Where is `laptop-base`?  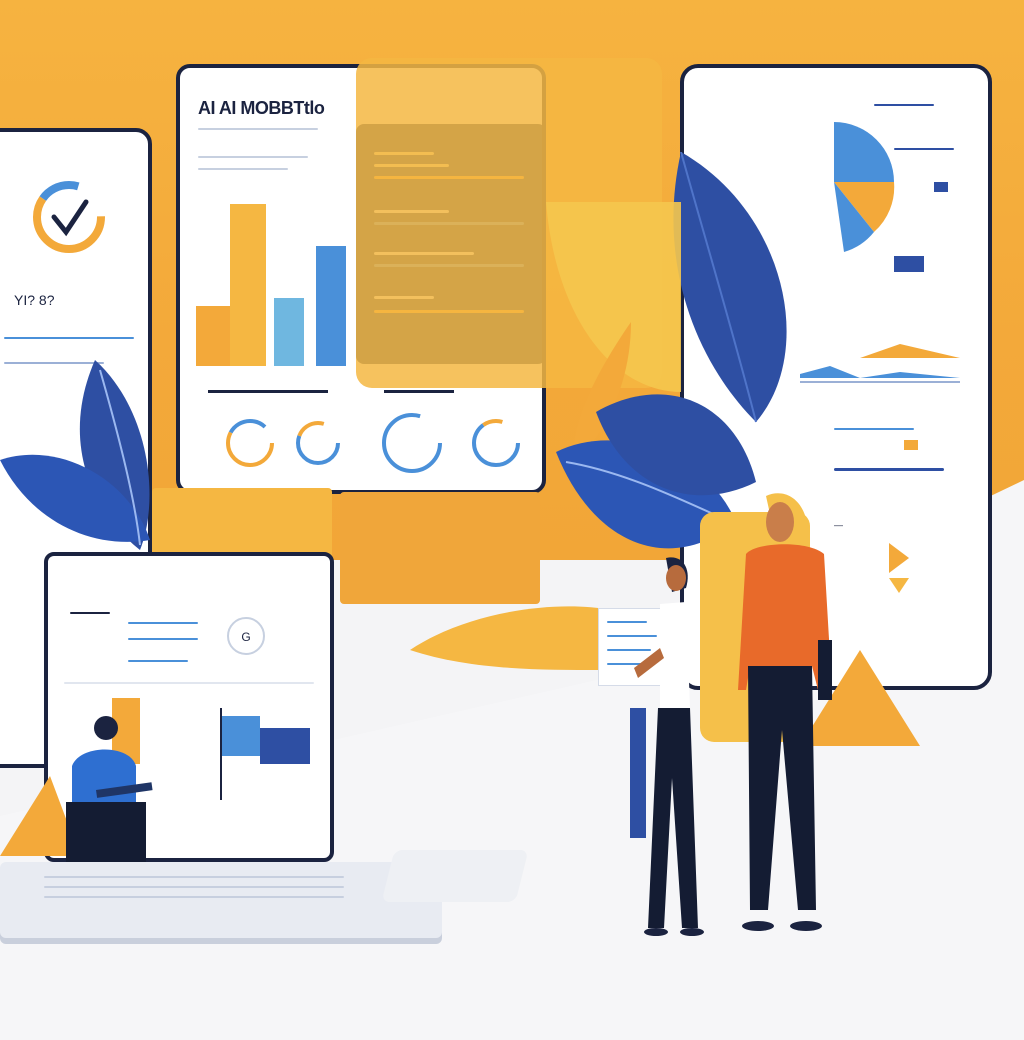
laptop-base is located at coordinates (221, 900).